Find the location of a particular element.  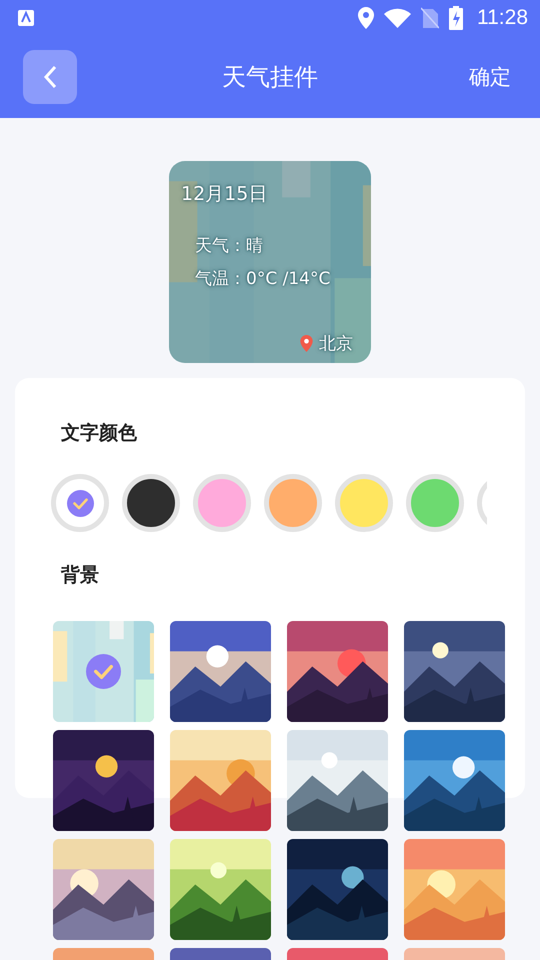

confirm-button: 确定 is located at coordinates (490, 77).